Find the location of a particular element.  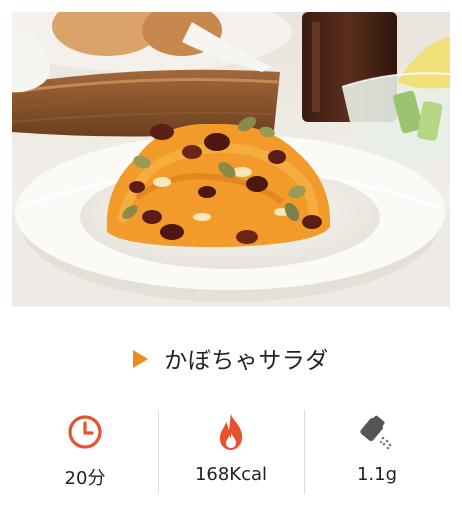

clock-icon is located at coordinates (85, 432).